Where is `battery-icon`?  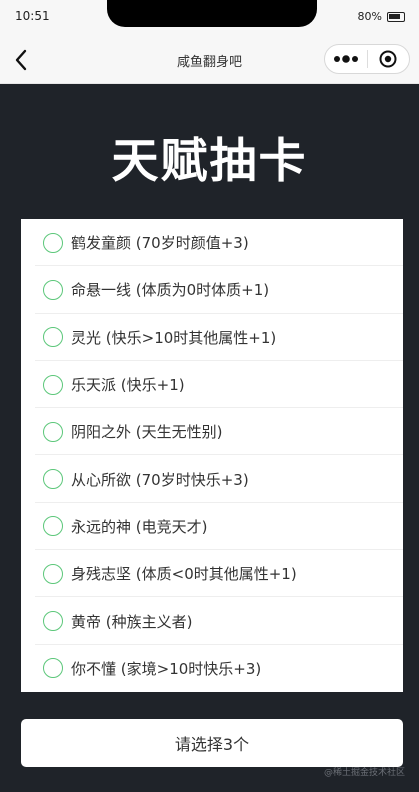 battery-icon is located at coordinates (396, 16).